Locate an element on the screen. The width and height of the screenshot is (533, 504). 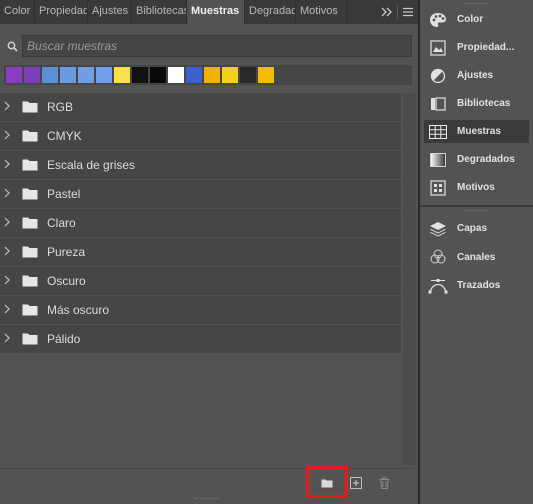
dock-item-muestras: Muestras is located at coordinates (476, 131).